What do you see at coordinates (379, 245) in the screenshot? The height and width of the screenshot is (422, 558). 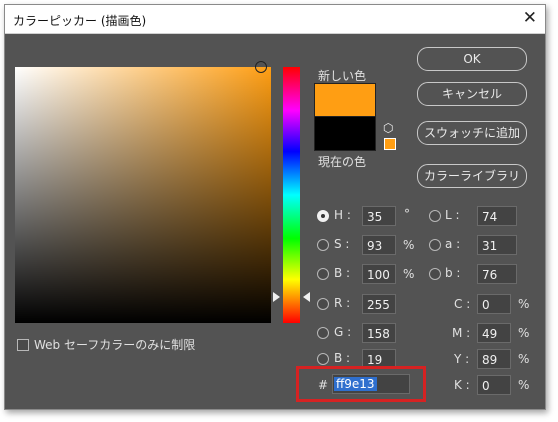 I see `saturation-field: 93` at bounding box center [379, 245].